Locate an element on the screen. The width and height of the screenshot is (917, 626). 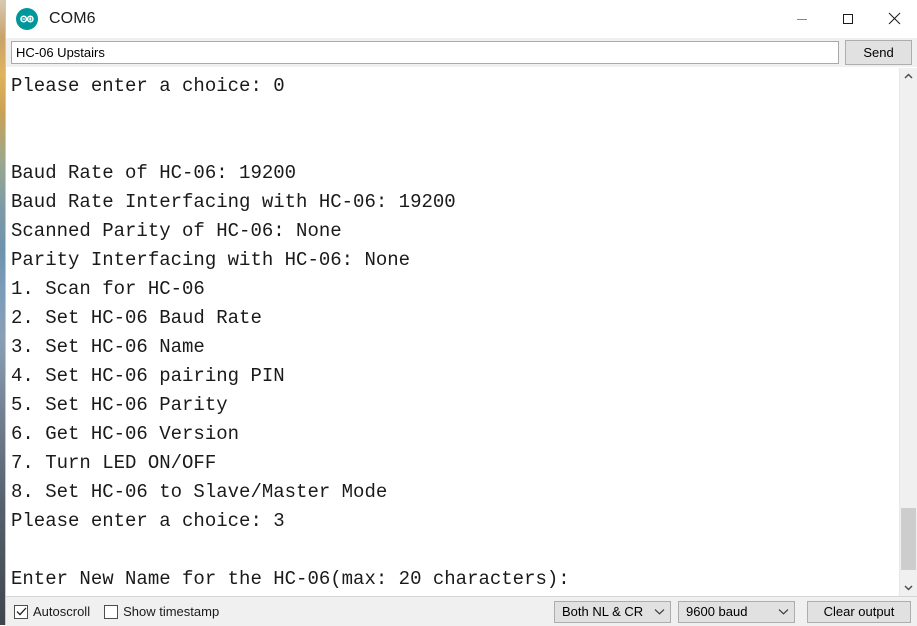
console-line: 7. Turn LED ON/OFF is located at coordinates (114, 463).